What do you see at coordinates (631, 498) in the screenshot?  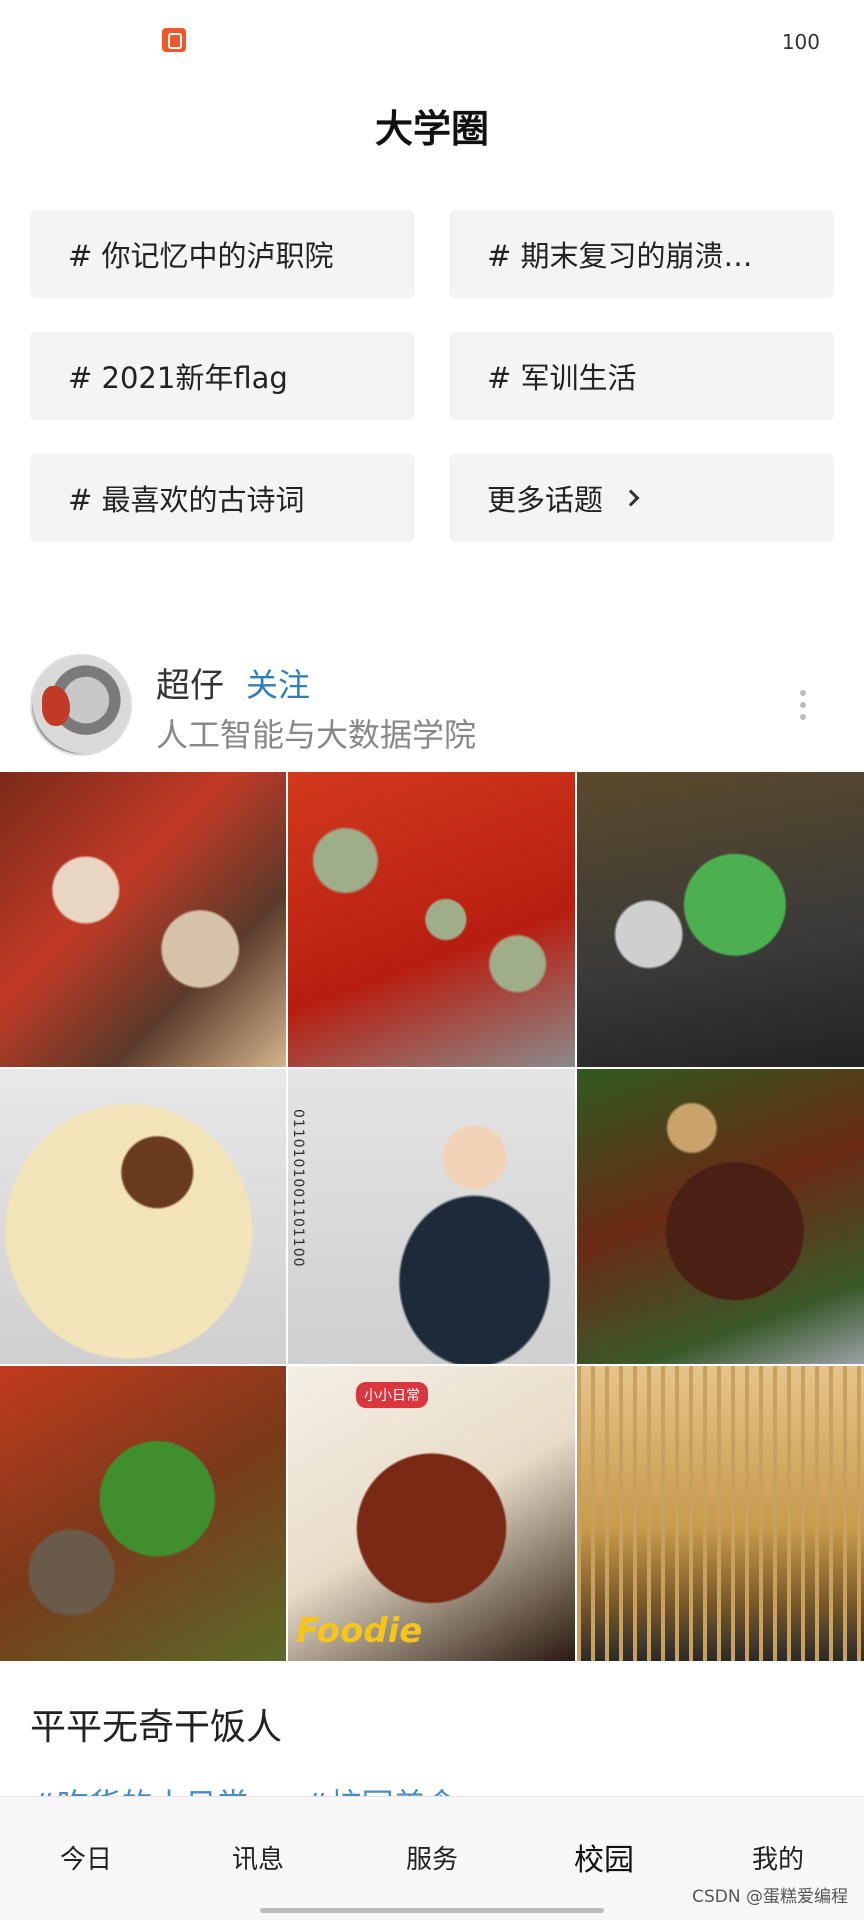 I see `chevron-right-icon` at bounding box center [631, 498].